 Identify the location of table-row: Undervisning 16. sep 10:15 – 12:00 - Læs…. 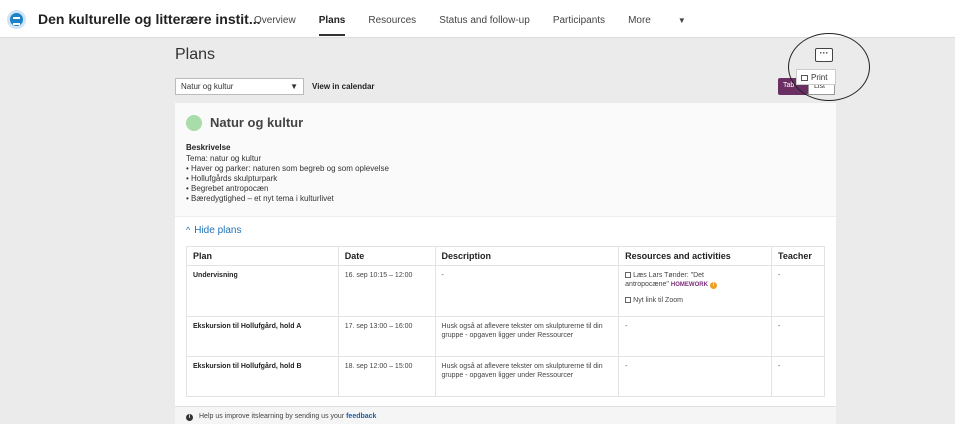
(506, 291).